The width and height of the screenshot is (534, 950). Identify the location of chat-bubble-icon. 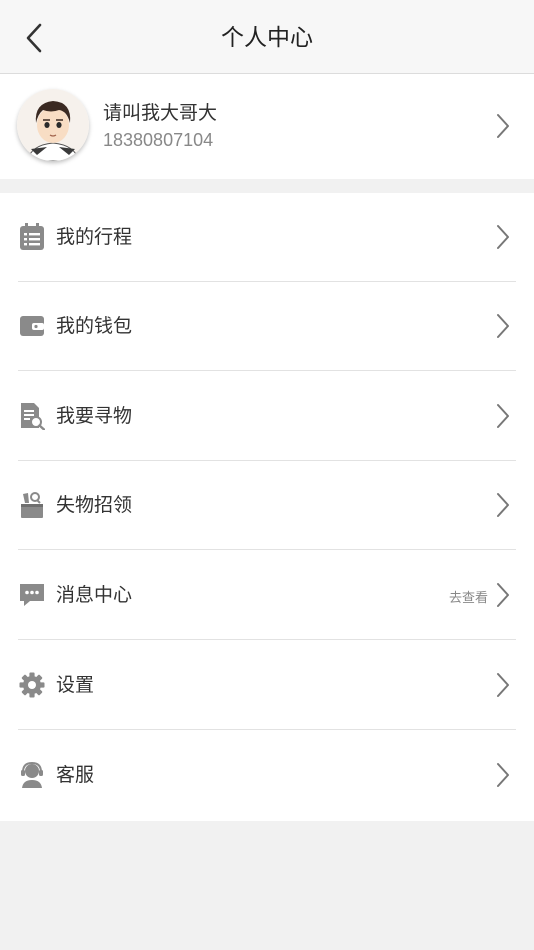
(32, 595).